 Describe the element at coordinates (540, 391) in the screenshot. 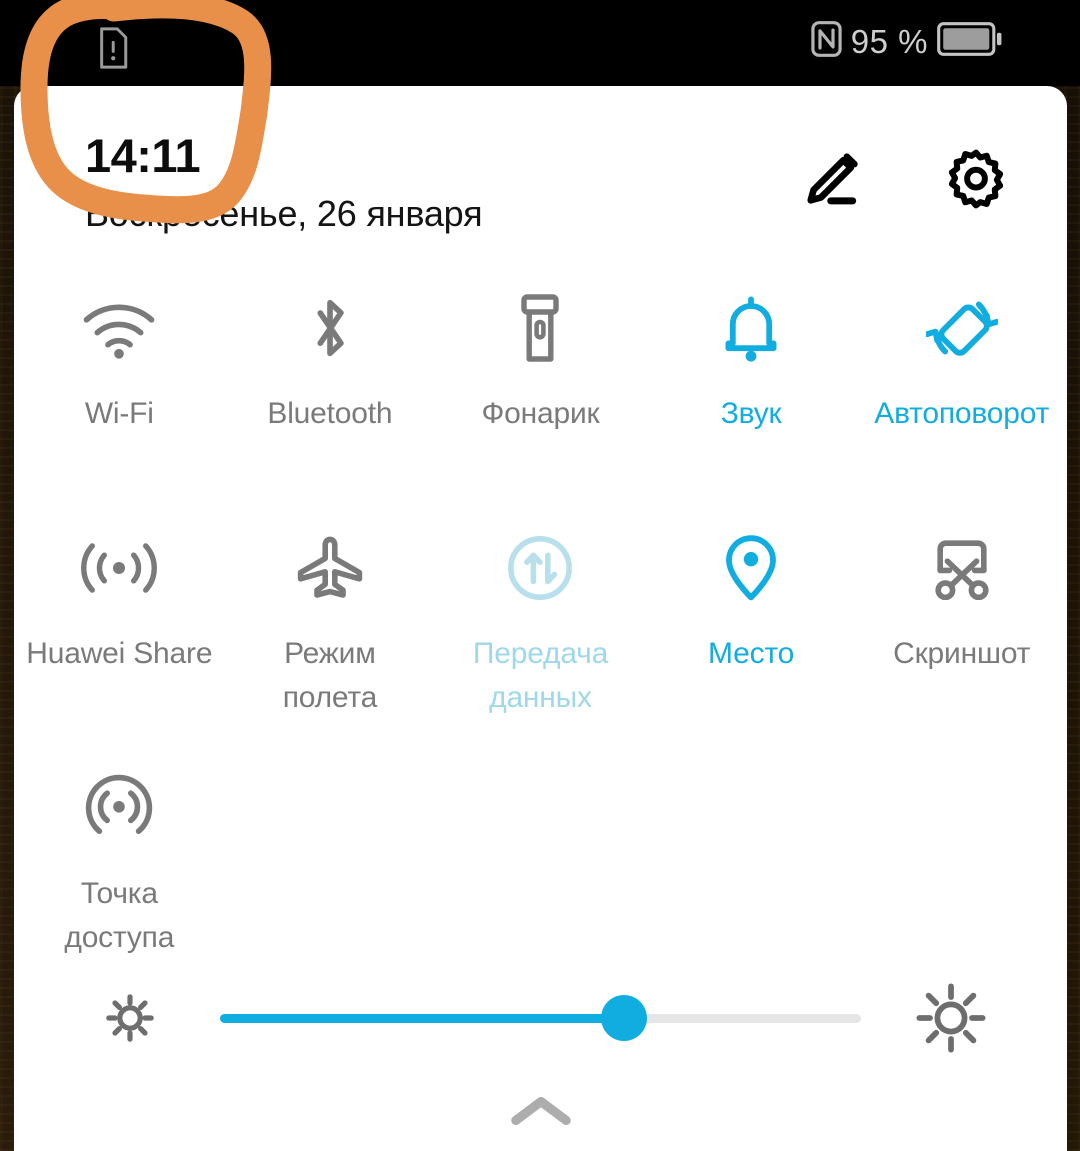

I see `toggle-flashlight: Фонарик` at that location.